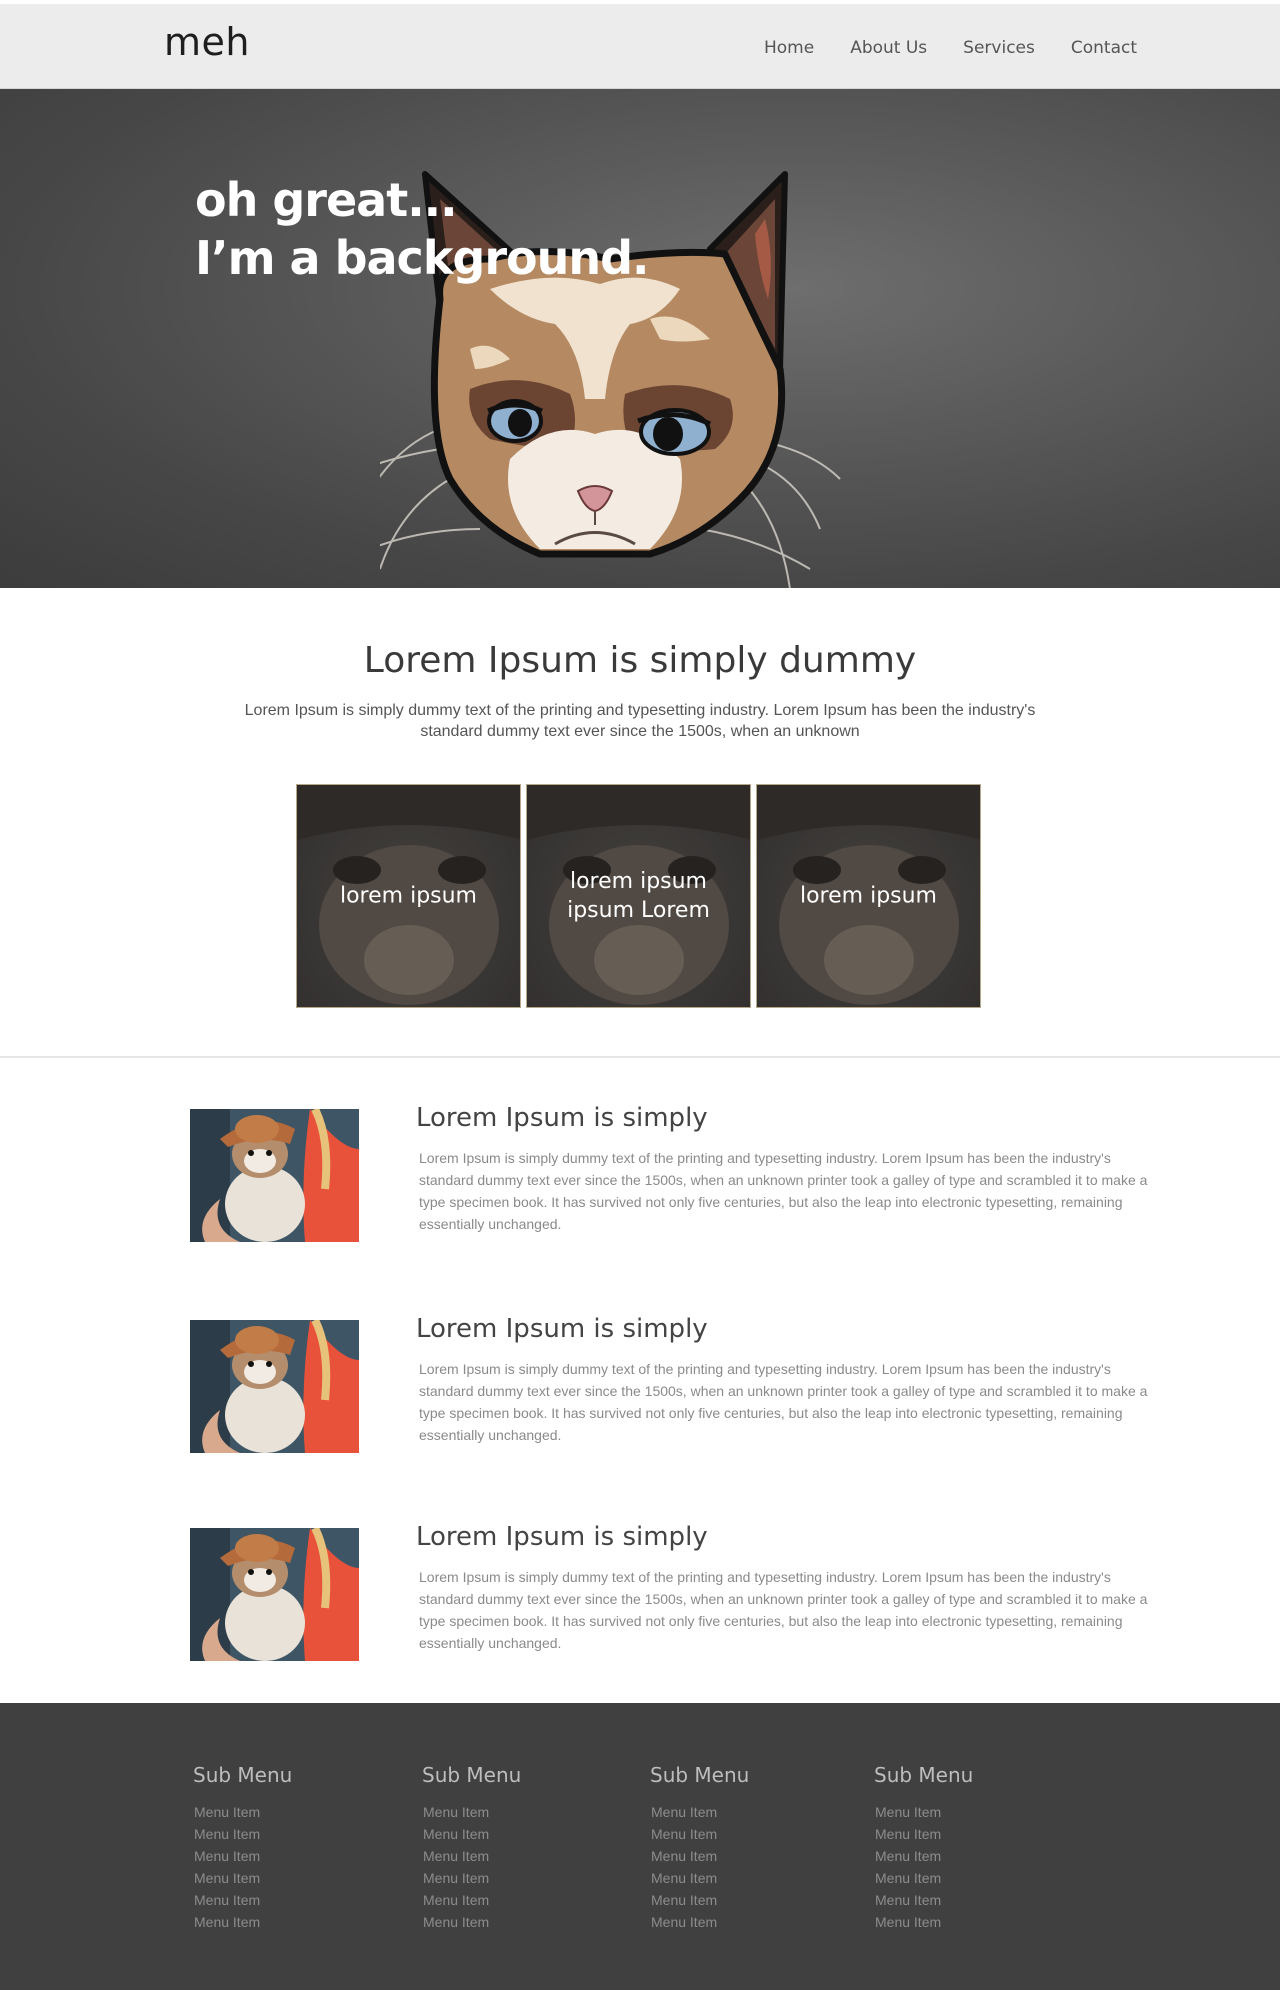 The image size is (1280, 1990). What do you see at coordinates (999, 48) in the screenshot?
I see `nav-services: Services` at bounding box center [999, 48].